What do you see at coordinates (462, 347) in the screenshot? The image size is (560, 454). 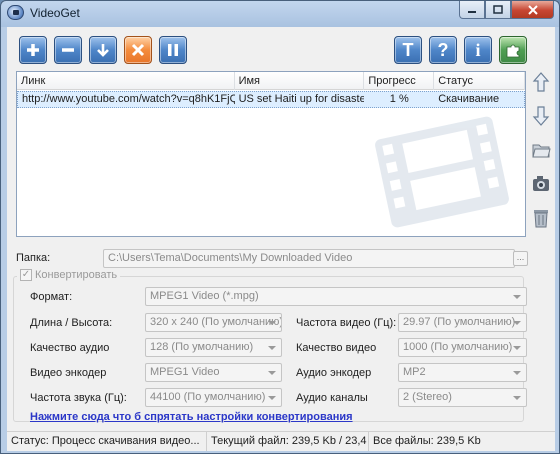 I see `video-quality-select: 1000 (По умолчанию)` at bounding box center [462, 347].